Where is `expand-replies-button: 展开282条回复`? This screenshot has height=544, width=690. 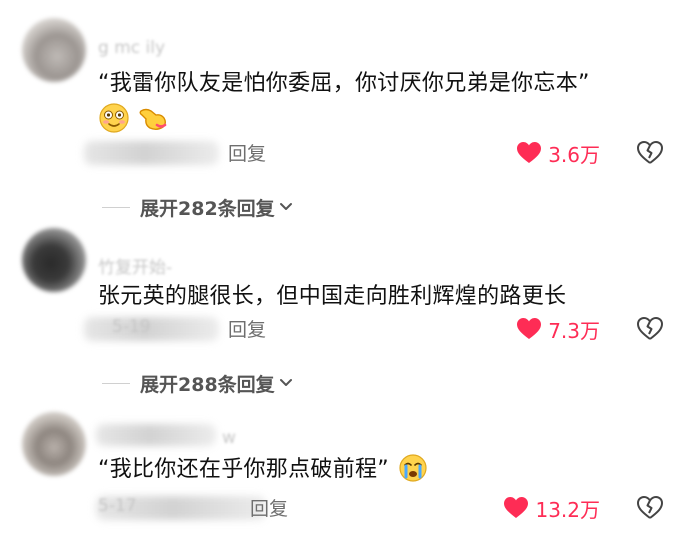
expand-replies-button: 展开282条回复 is located at coordinates (197, 207).